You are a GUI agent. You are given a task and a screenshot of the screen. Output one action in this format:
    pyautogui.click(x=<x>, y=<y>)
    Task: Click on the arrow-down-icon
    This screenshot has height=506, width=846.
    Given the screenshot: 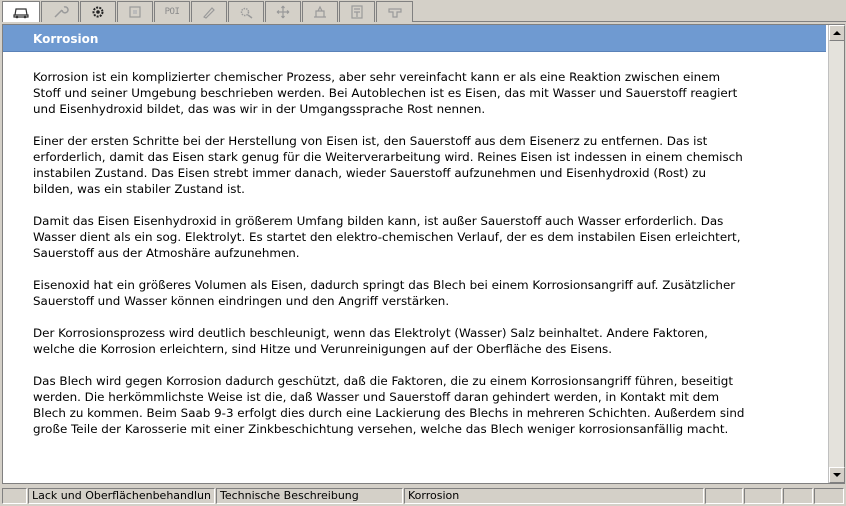 What is the action you would take?
    pyautogui.click(x=837, y=475)
    